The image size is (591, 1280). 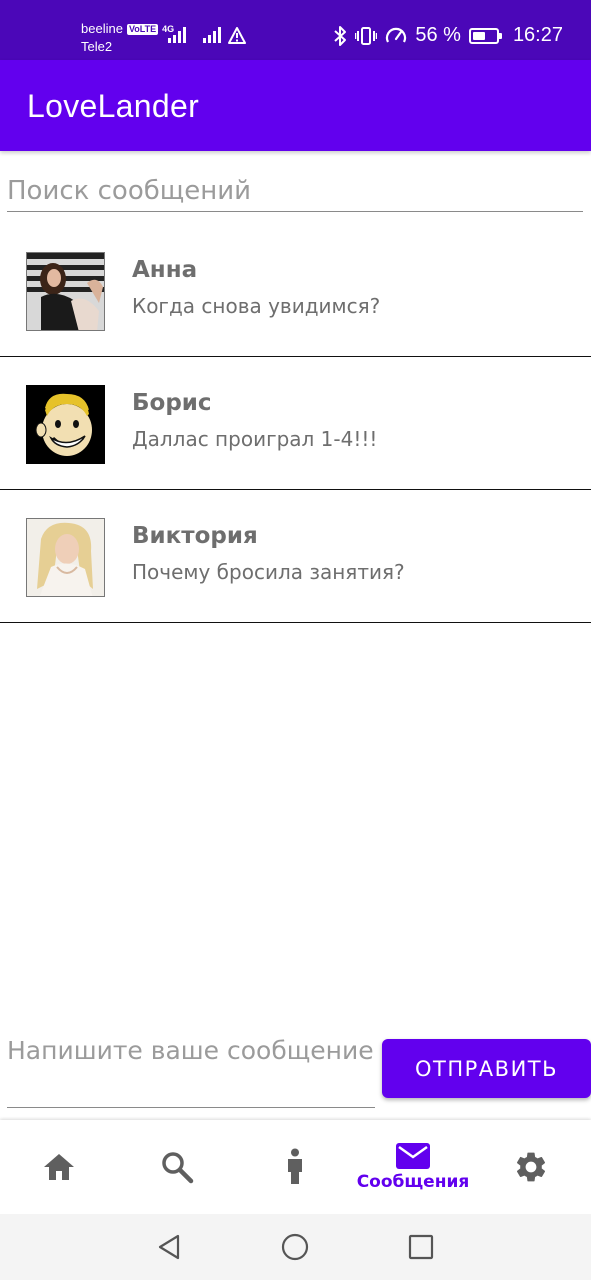 I want to click on chat-list-item-anna: Анна Когда снова увидимся?, so click(x=295, y=290).